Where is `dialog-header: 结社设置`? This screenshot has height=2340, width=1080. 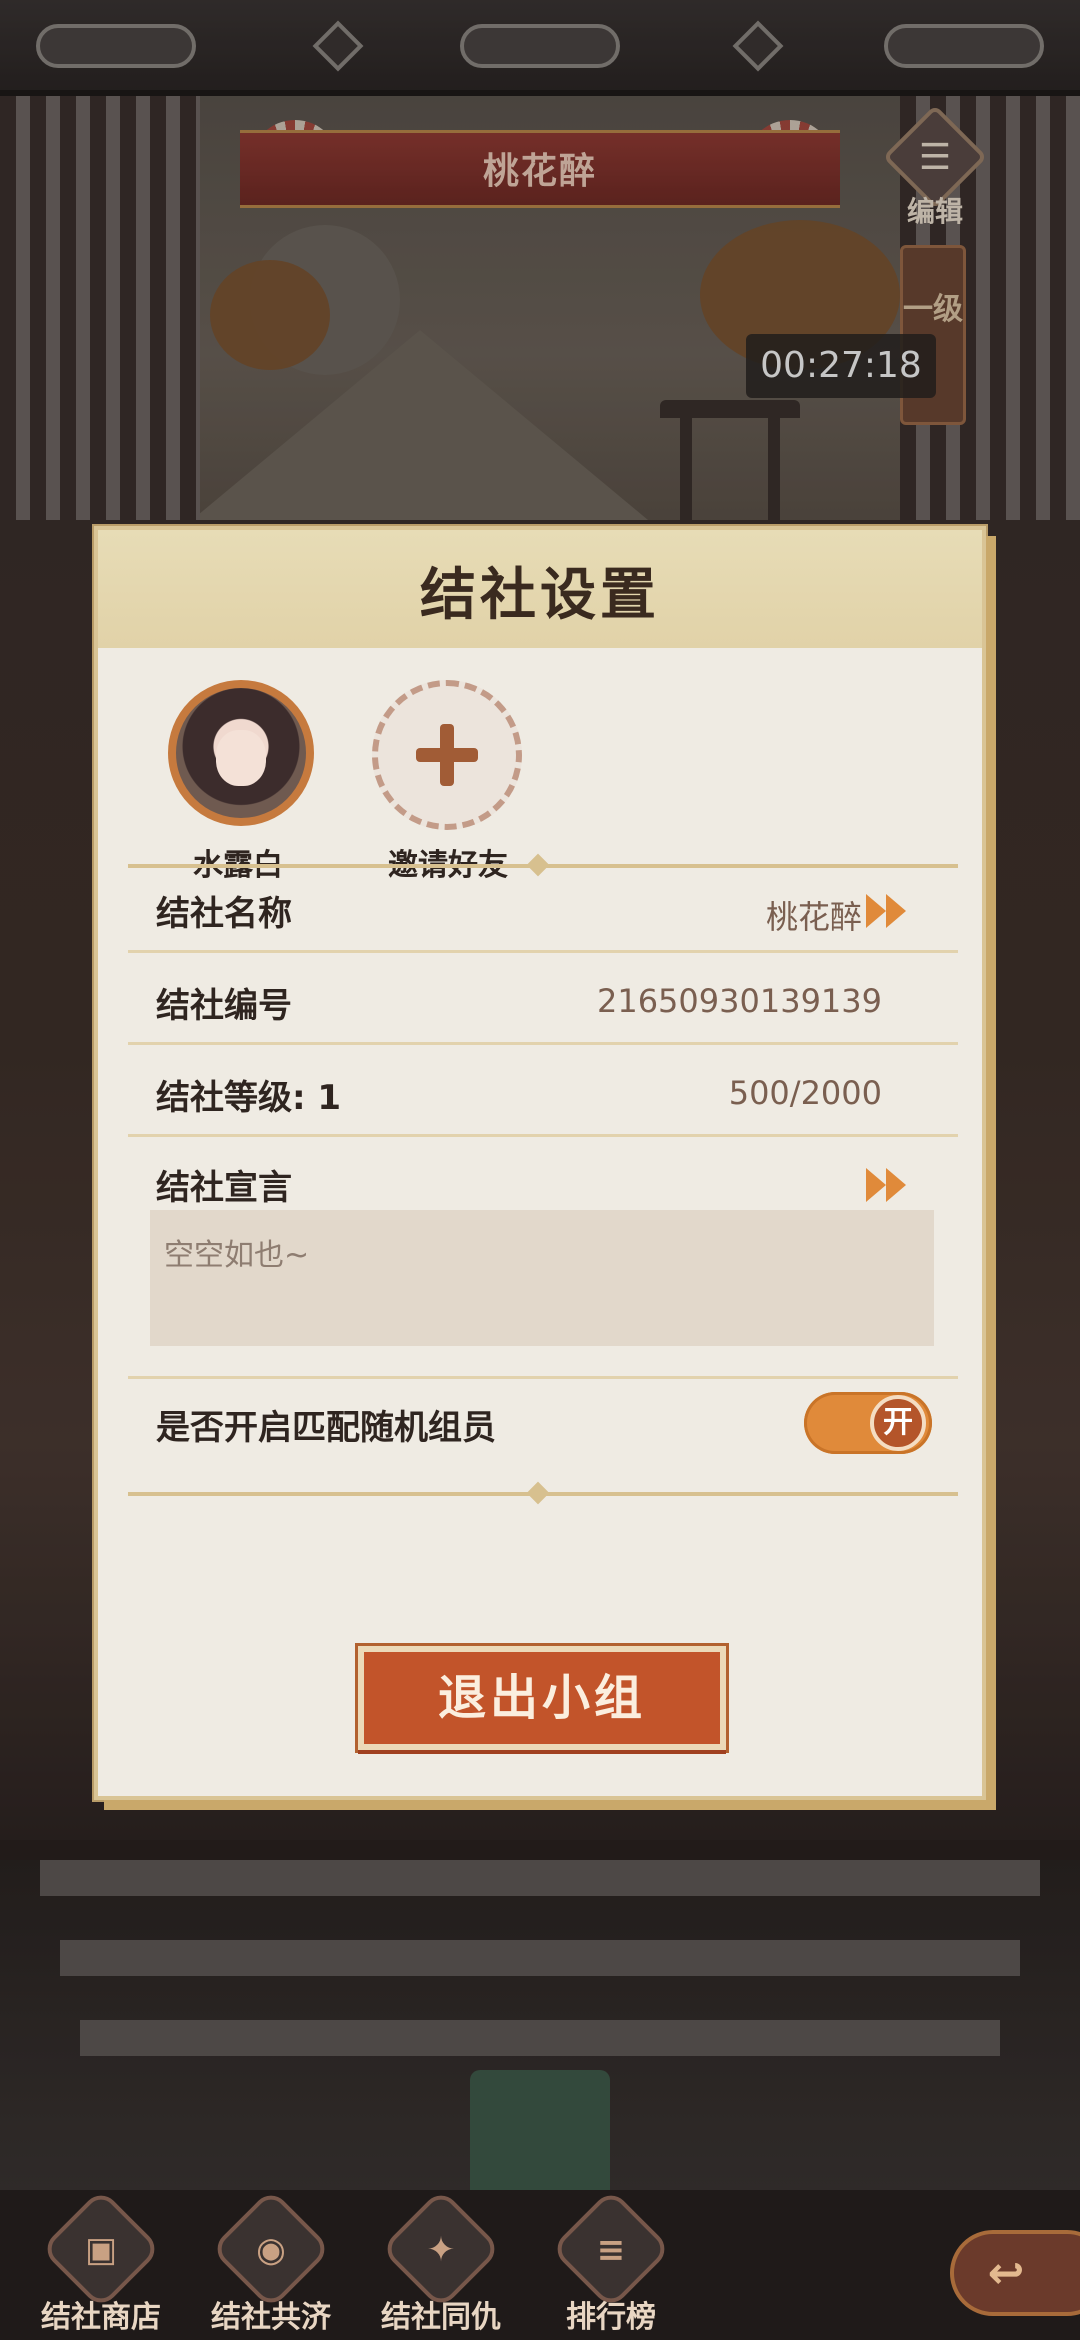 dialog-header: 结社设置 is located at coordinates (540, 589).